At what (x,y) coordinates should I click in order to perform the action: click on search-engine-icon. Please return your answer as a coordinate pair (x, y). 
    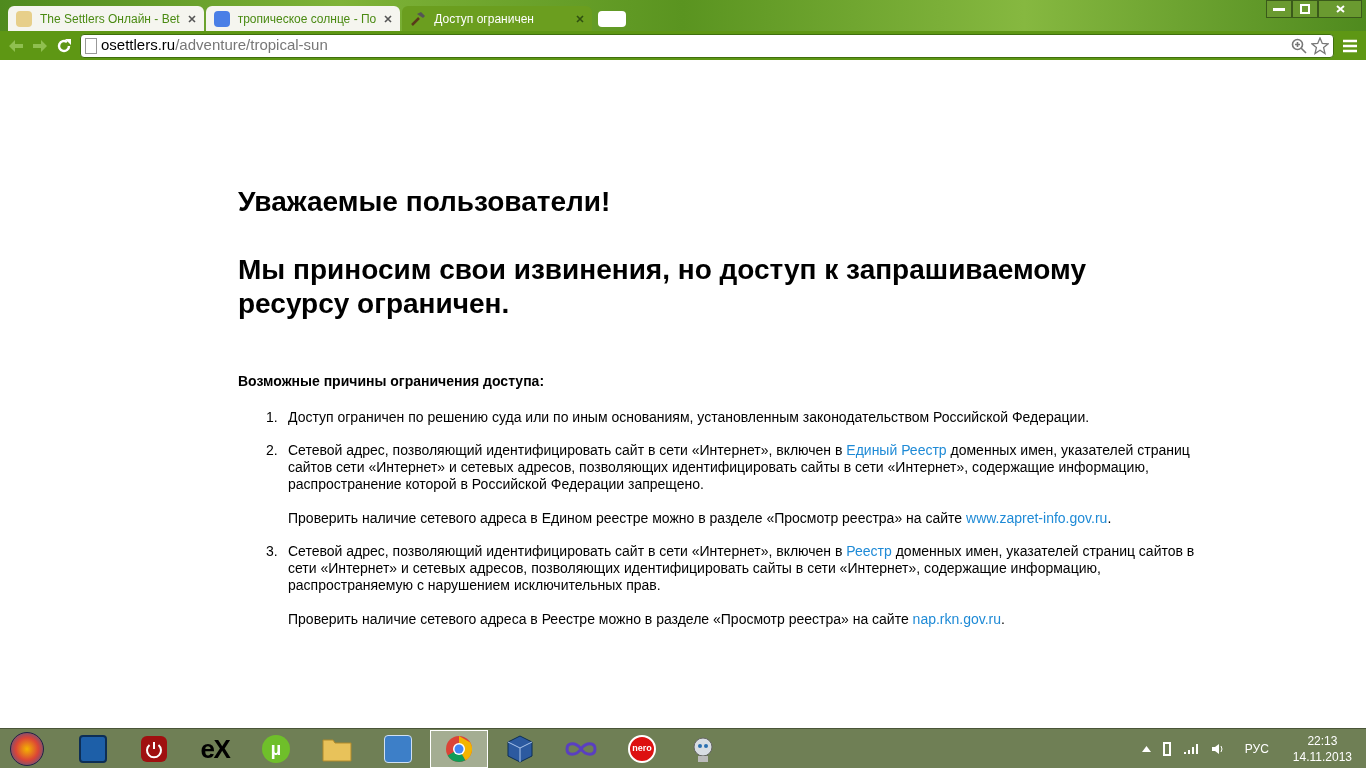
    Looking at the image, I should click on (221, 18).